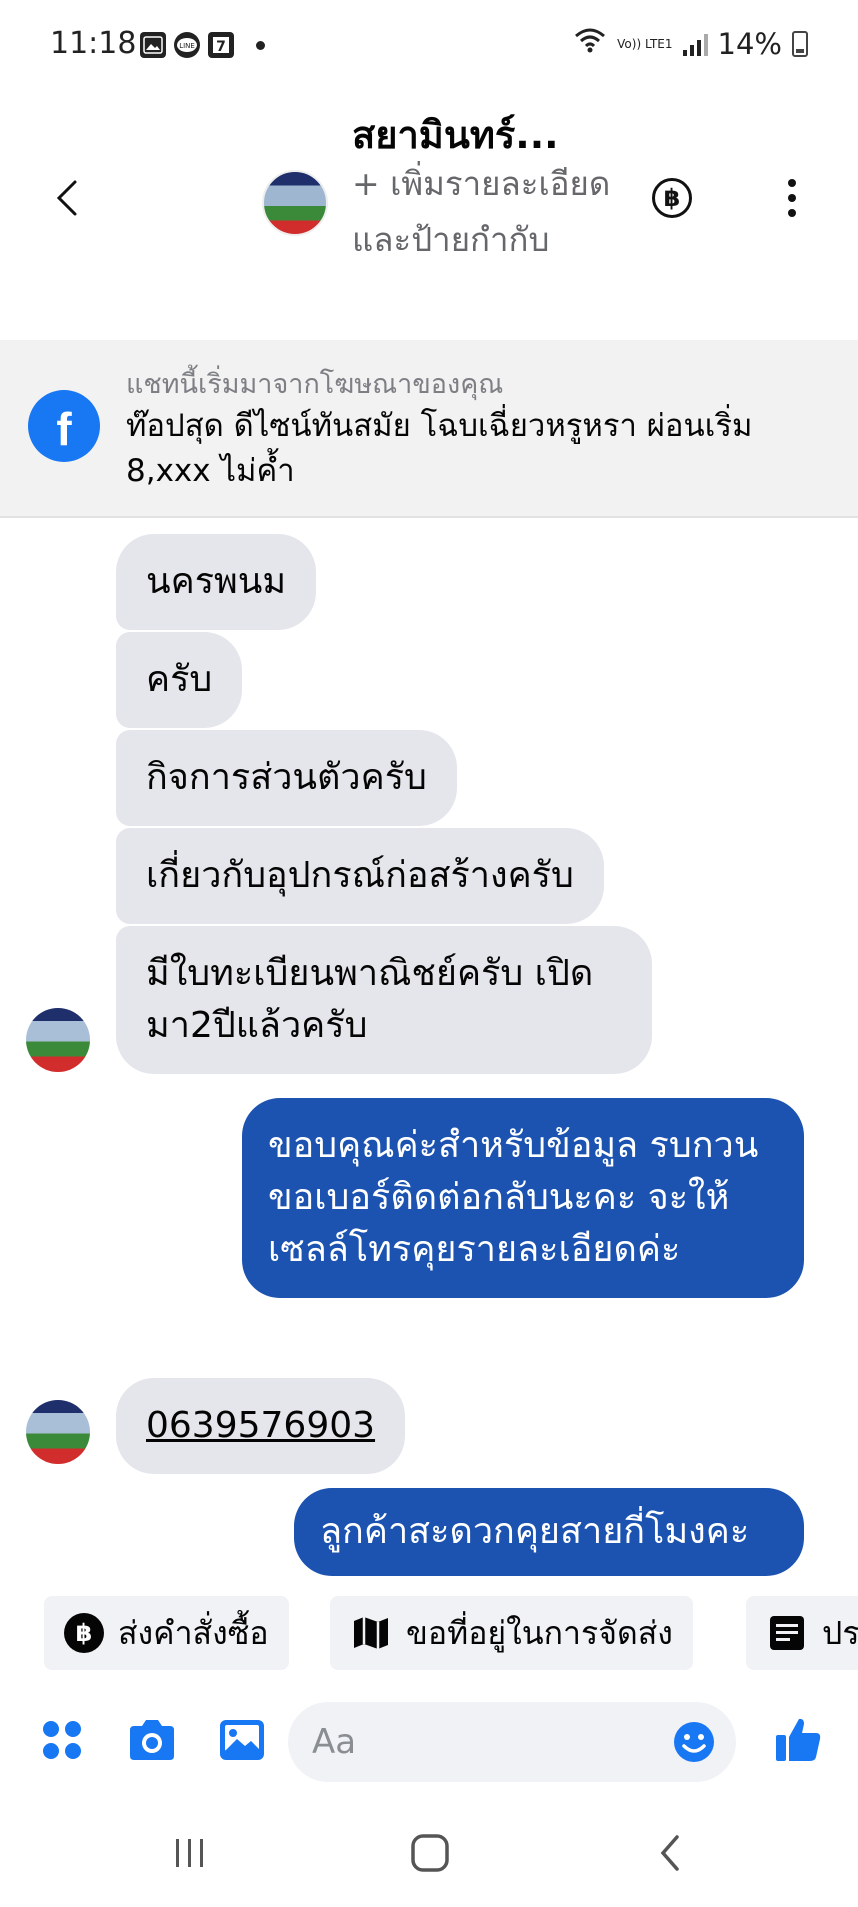 This screenshot has width=858, height=1907. I want to click on network-label: Vo)) LTE1, so click(645, 43).